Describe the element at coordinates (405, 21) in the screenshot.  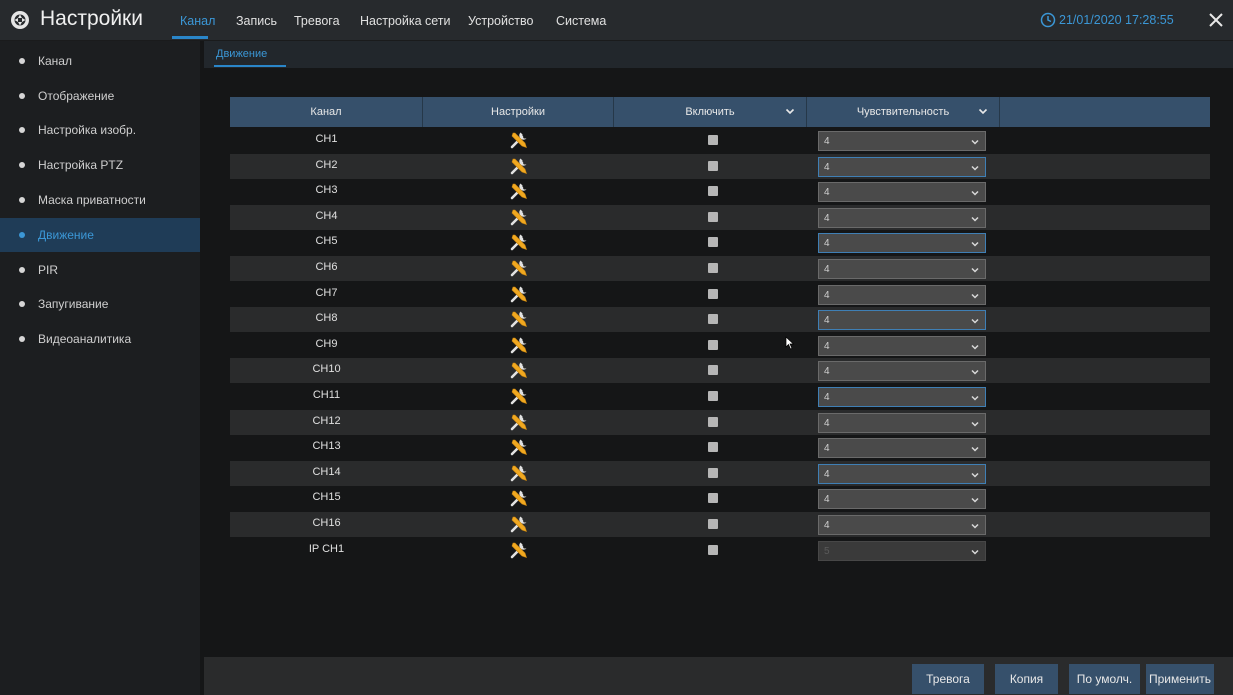
I see `tab-network: Настройка сети` at that location.